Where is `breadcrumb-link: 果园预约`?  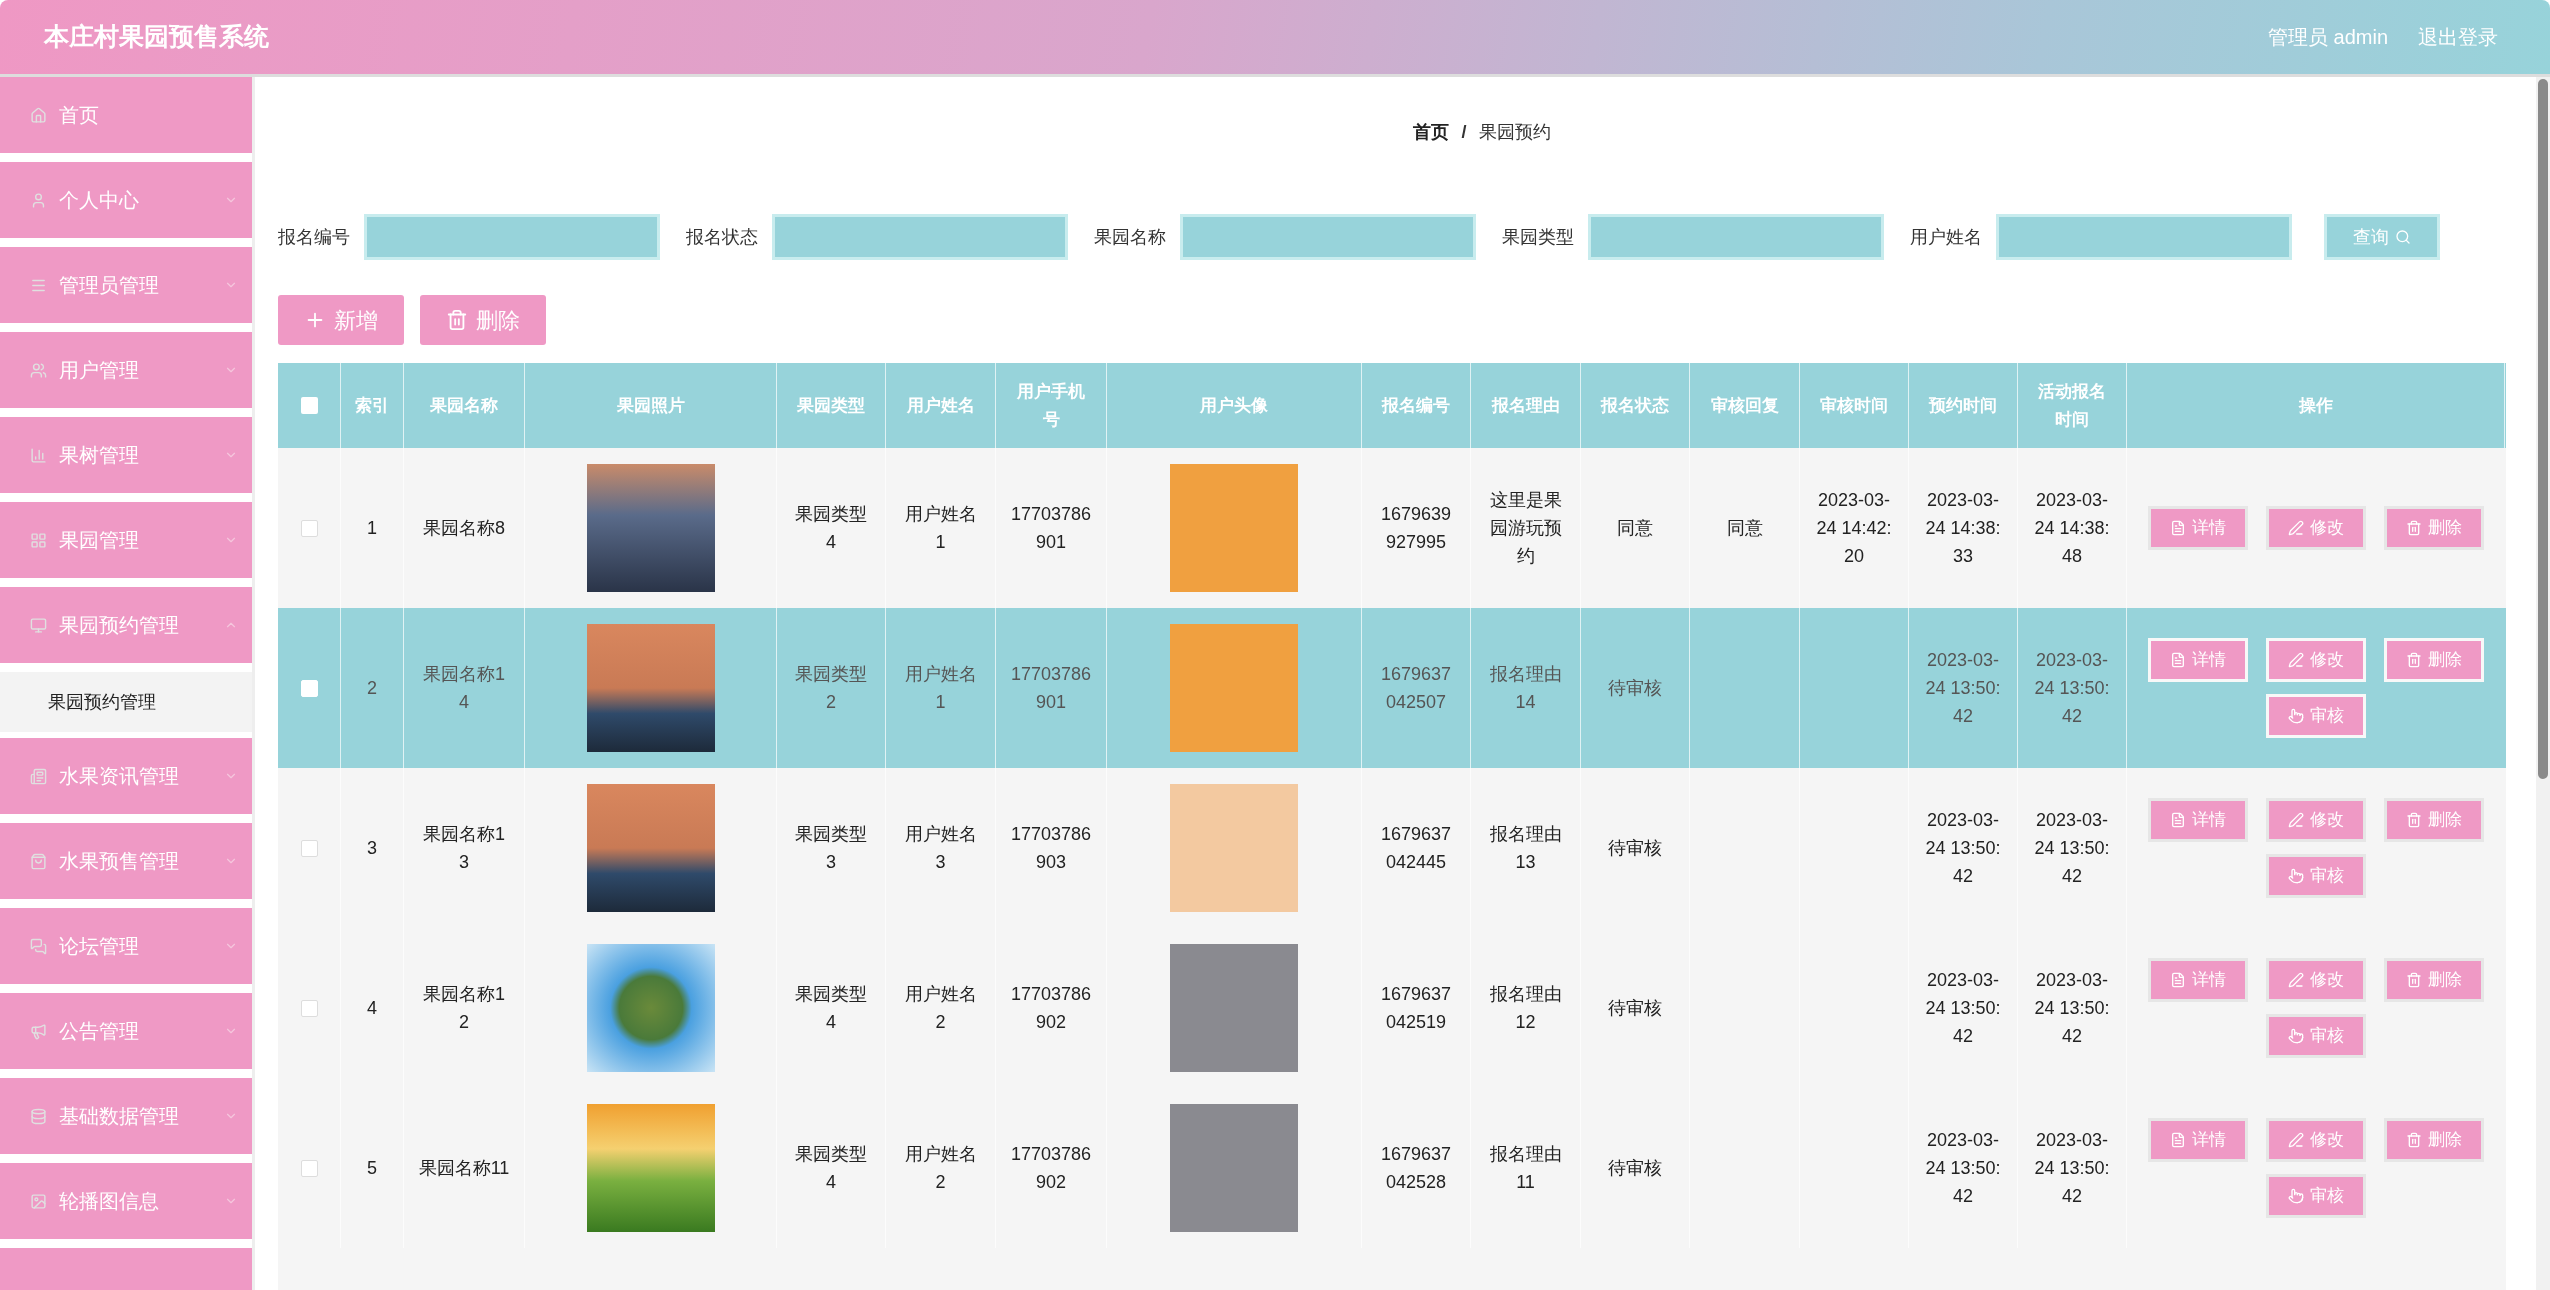 breadcrumb-link: 果园预约 is located at coordinates (1514, 132).